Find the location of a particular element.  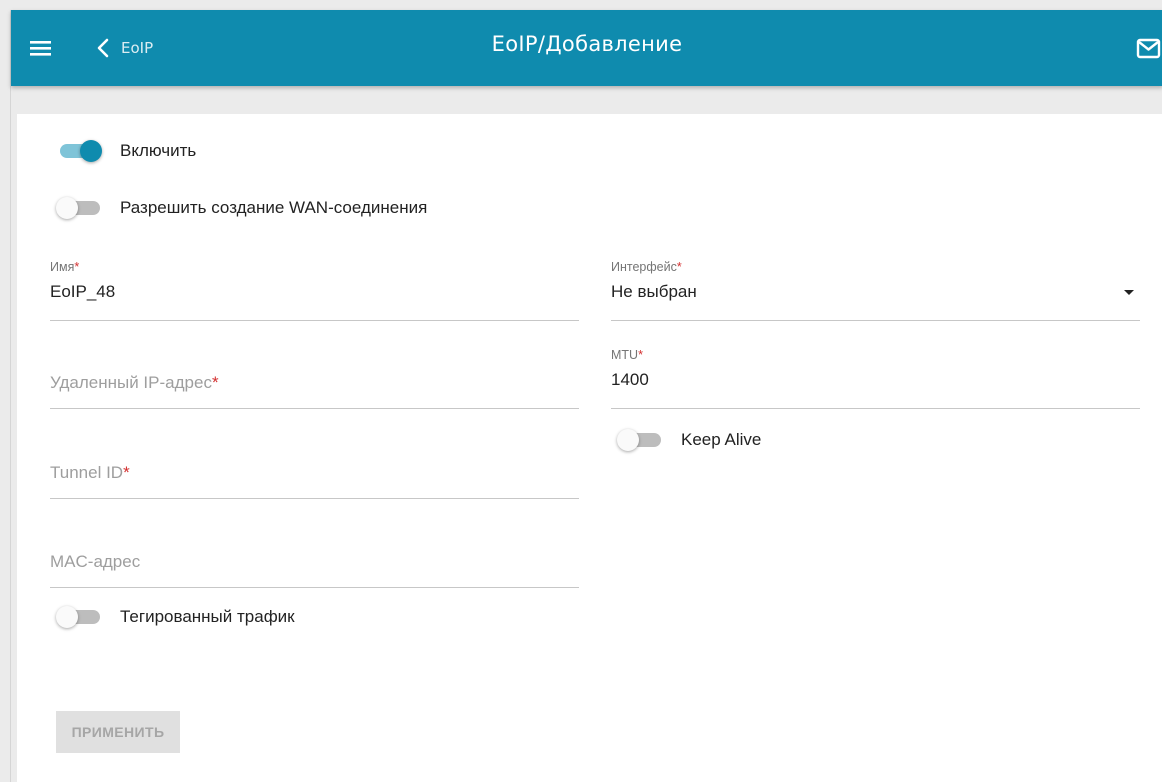

keep-alive-toggle-row: Keep Alive is located at coordinates (689, 440).